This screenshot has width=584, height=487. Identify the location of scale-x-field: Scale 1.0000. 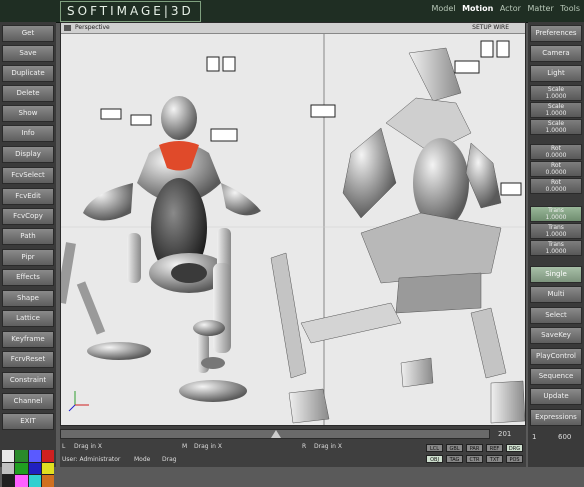
(556, 93).